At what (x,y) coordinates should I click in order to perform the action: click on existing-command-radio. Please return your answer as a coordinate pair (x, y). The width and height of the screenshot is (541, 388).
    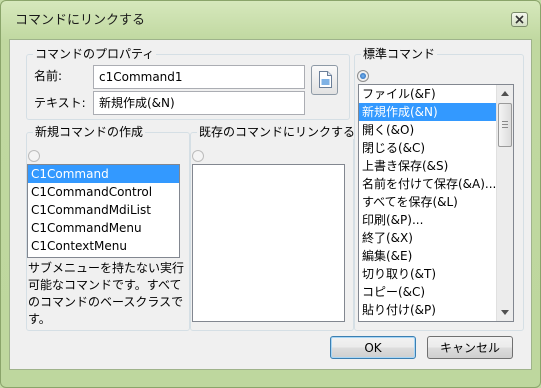
    Looking at the image, I should click on (198, 156).